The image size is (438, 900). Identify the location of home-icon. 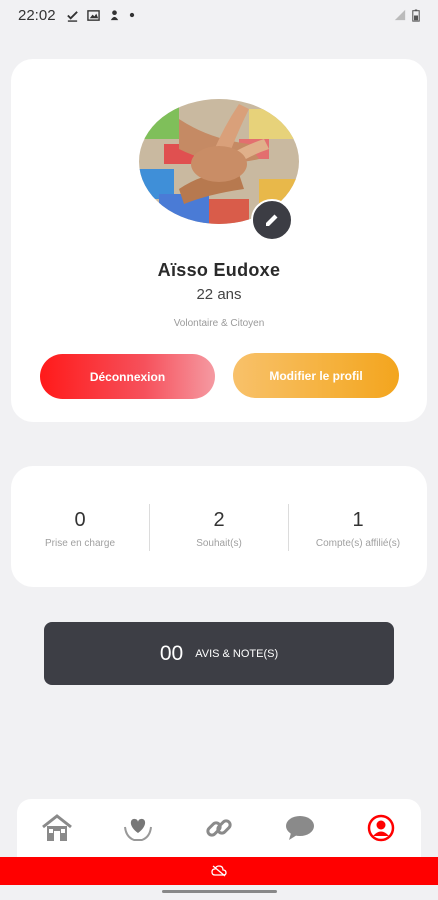
(57, 827).